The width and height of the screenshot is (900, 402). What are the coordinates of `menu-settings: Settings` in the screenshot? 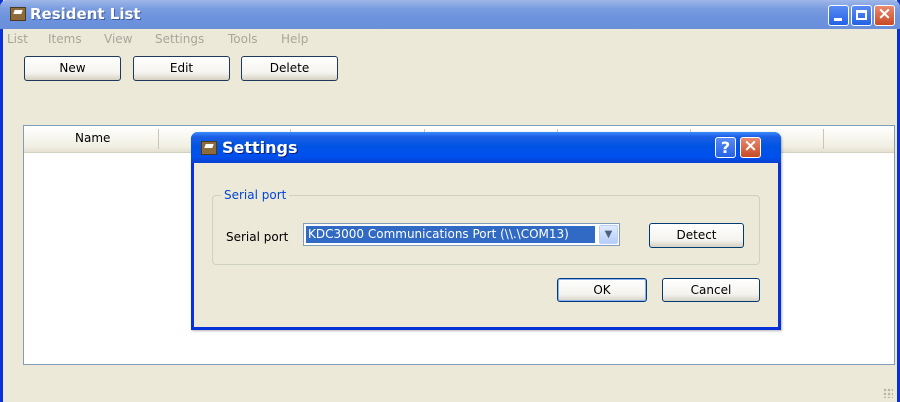 It's located at (179, 39).